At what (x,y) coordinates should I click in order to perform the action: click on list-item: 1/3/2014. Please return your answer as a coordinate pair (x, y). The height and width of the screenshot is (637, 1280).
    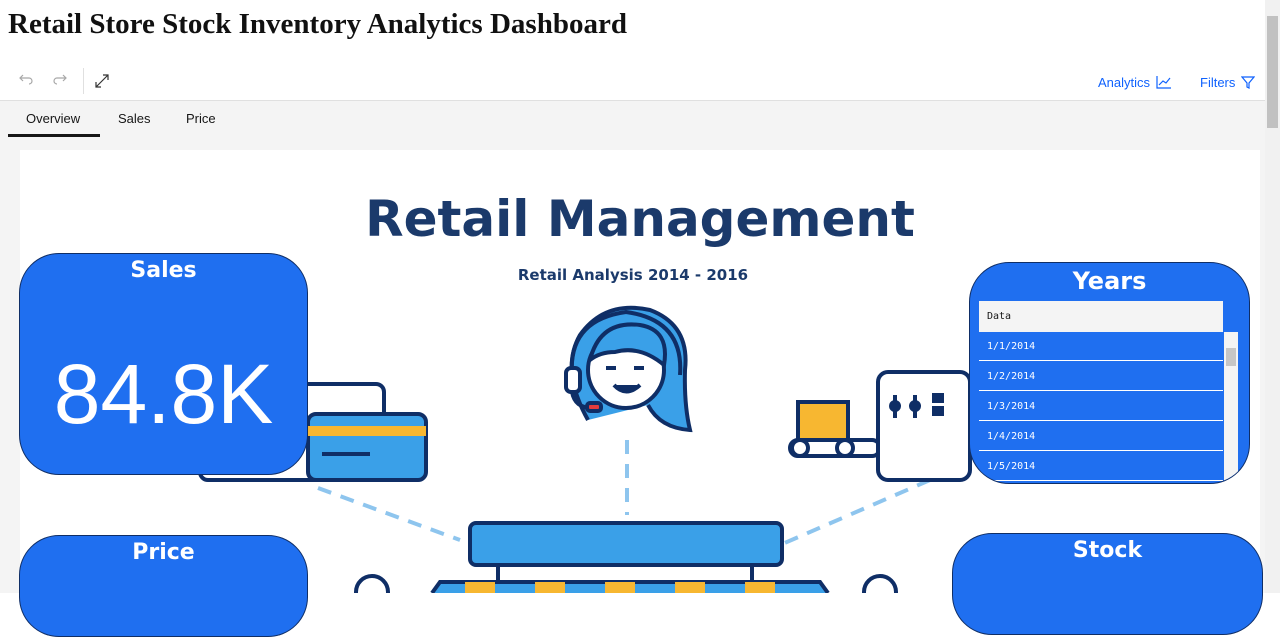
    Looking at the image, I should click on (1101, 406).